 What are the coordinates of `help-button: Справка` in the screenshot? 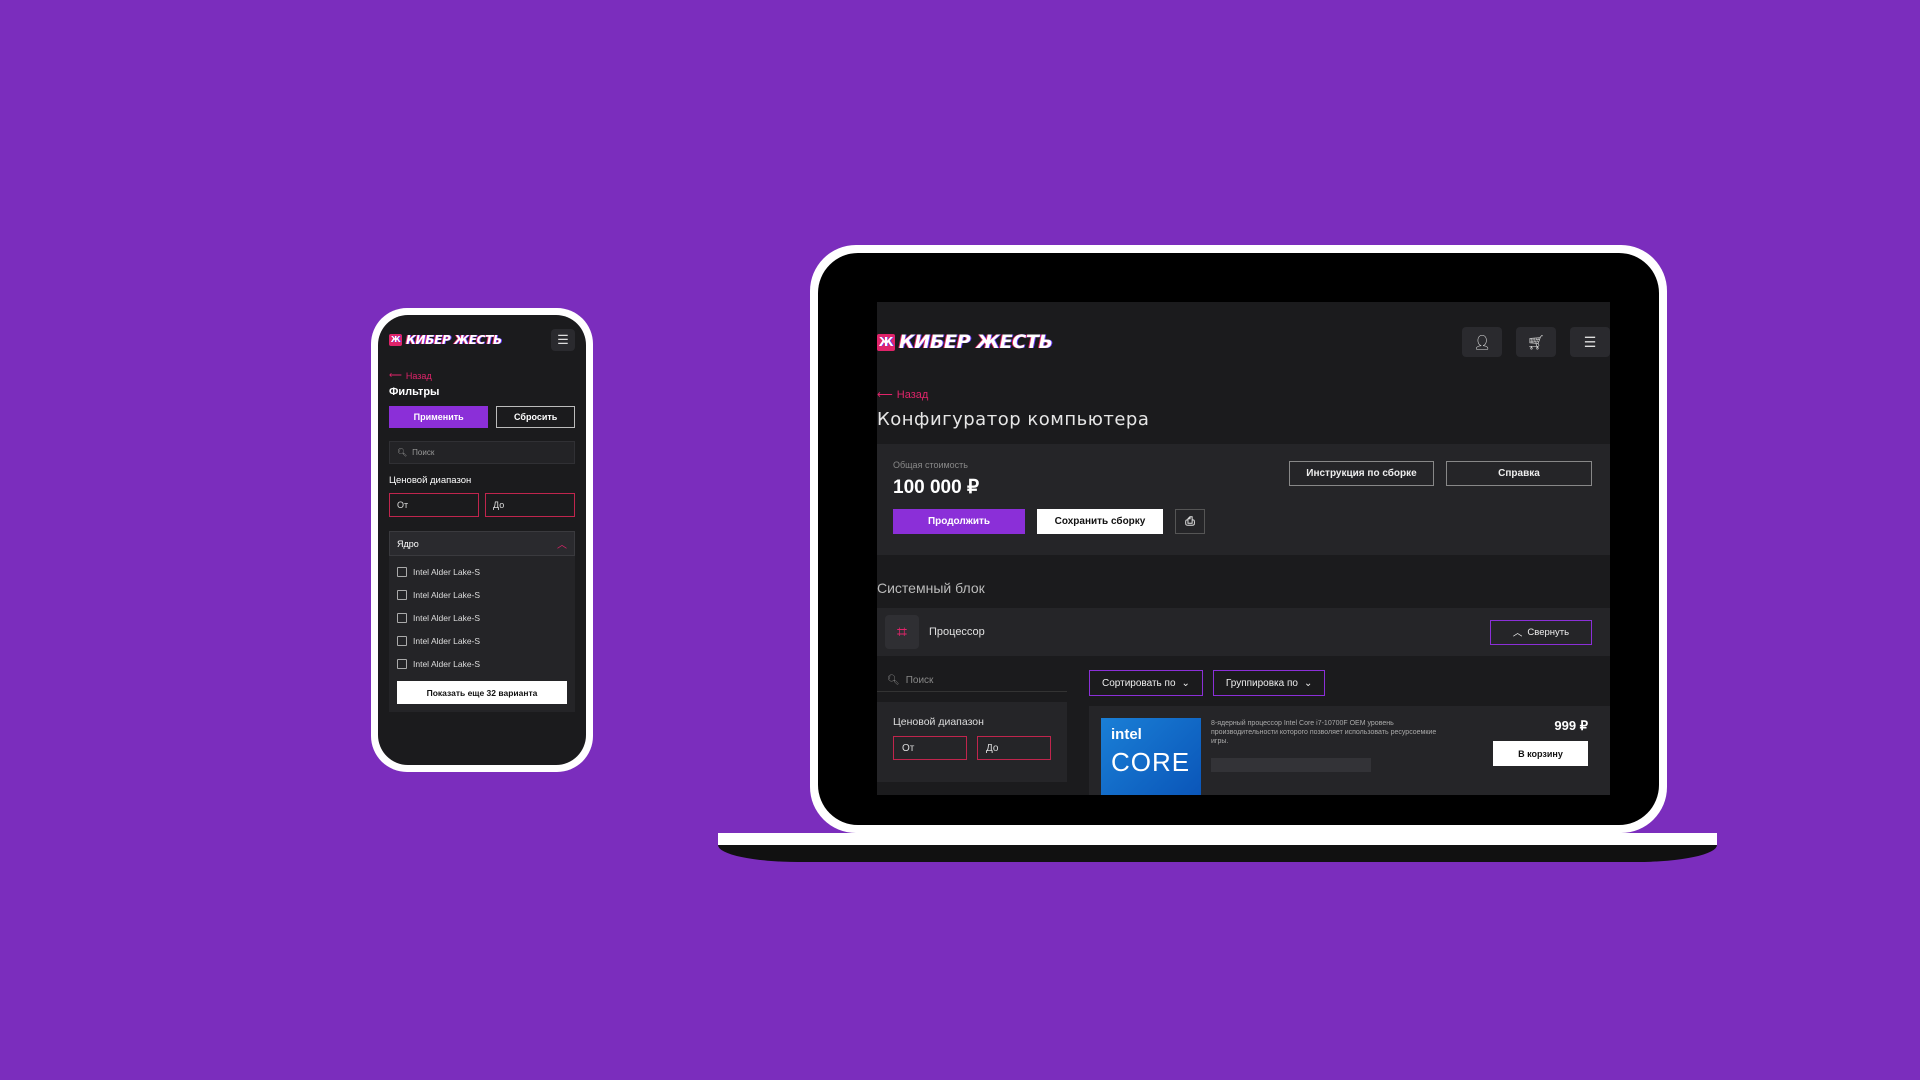 It's located at (1519, 473).